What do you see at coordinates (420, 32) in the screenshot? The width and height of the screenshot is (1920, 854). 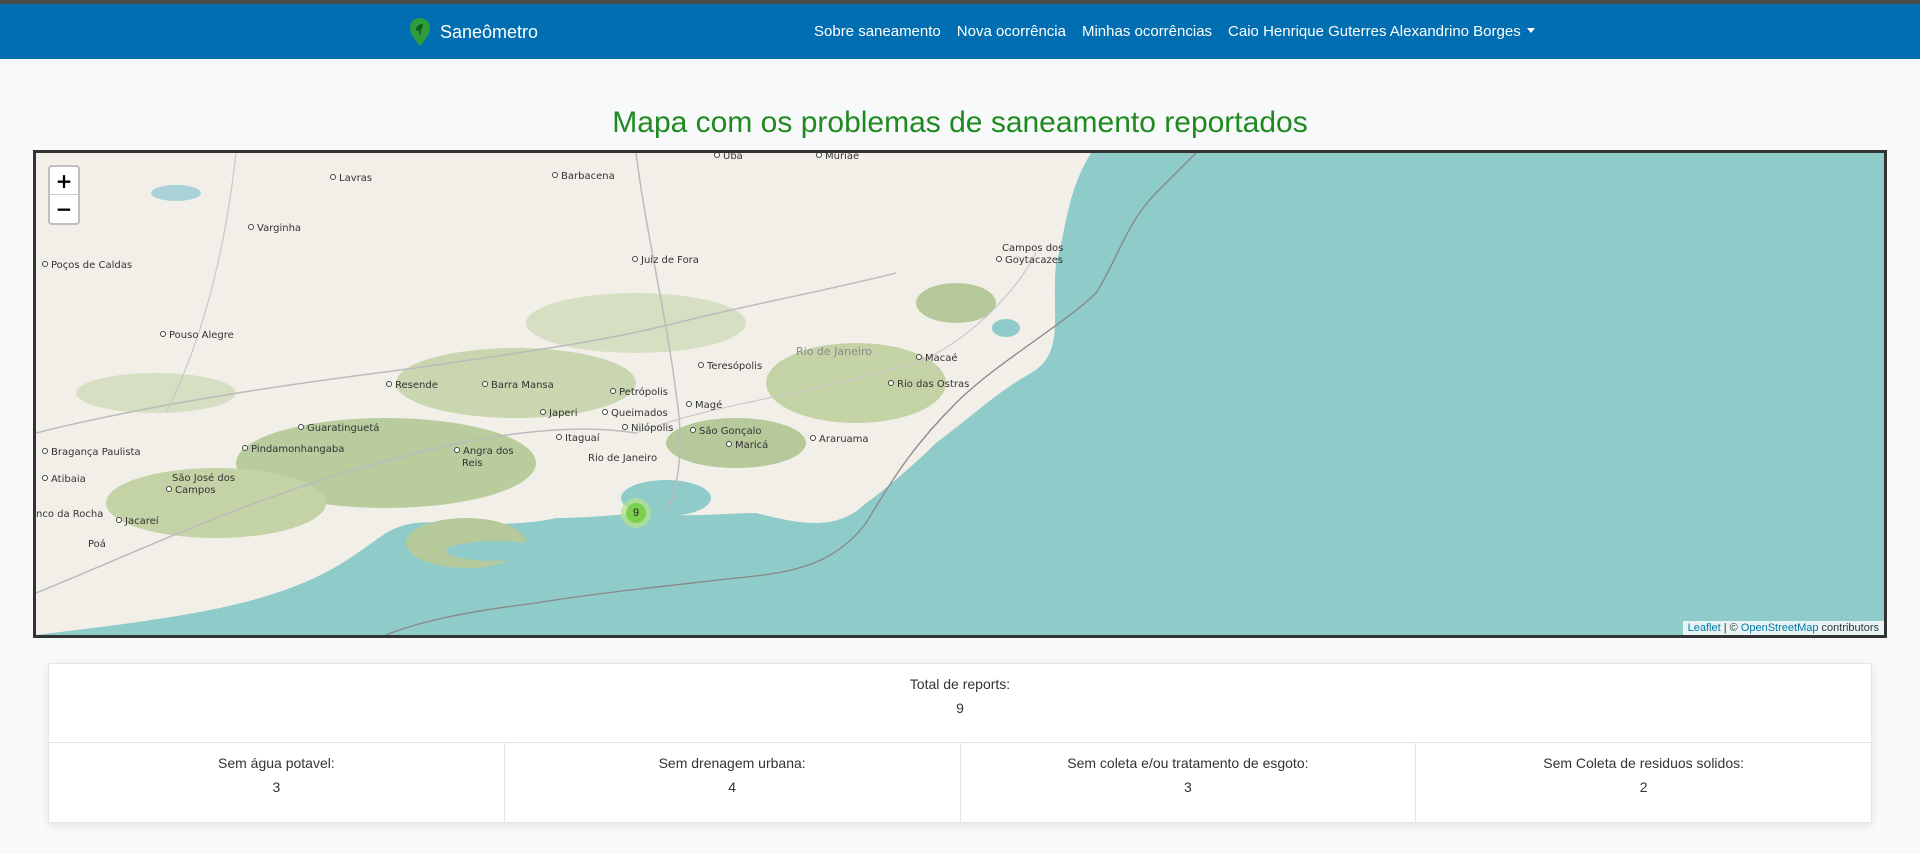 I see `location-pin-icon` at bounding box center [420, 32].